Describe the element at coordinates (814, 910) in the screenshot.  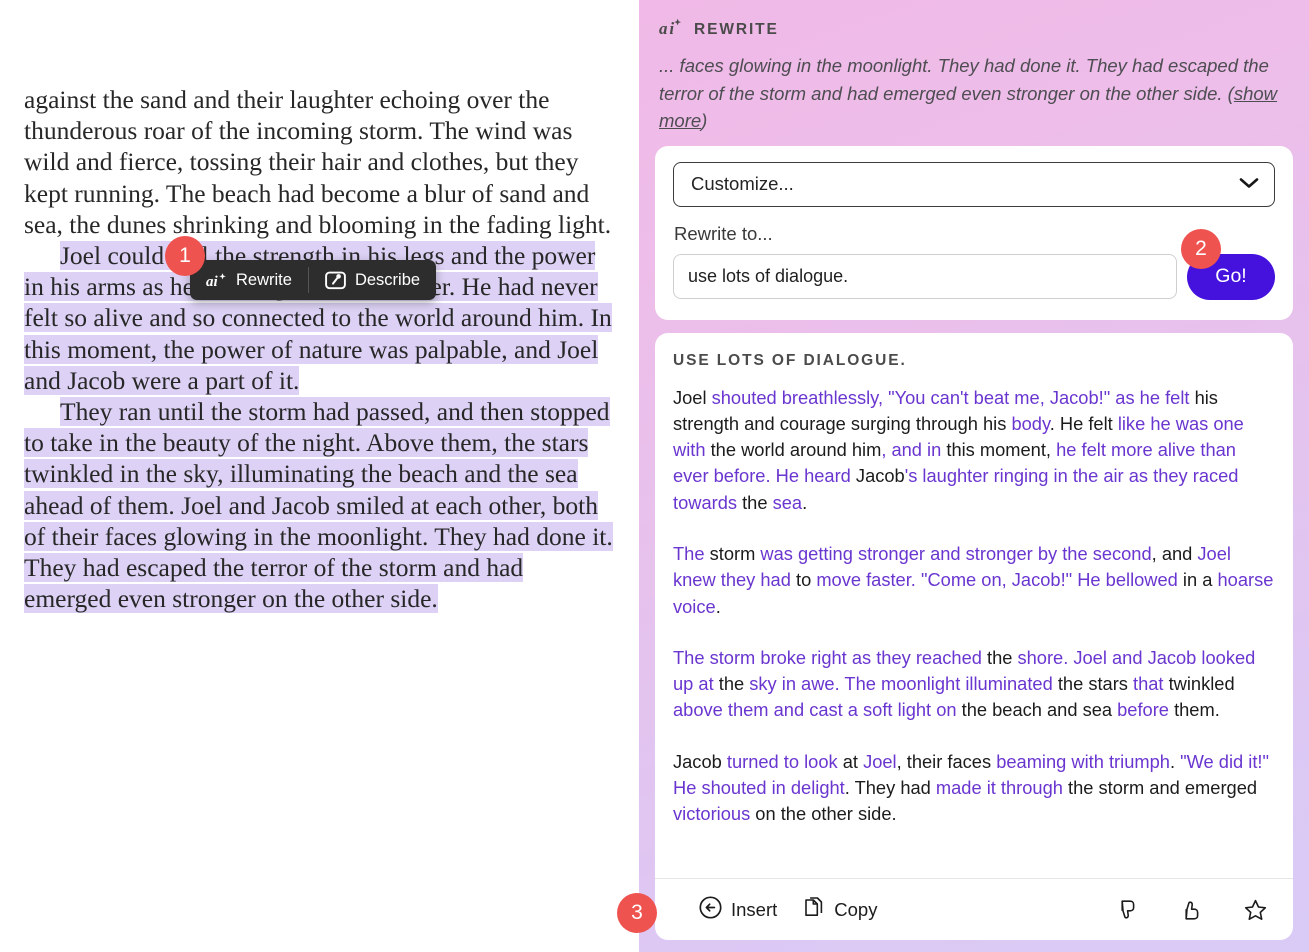
I see `copy-documents-icon` at that location.